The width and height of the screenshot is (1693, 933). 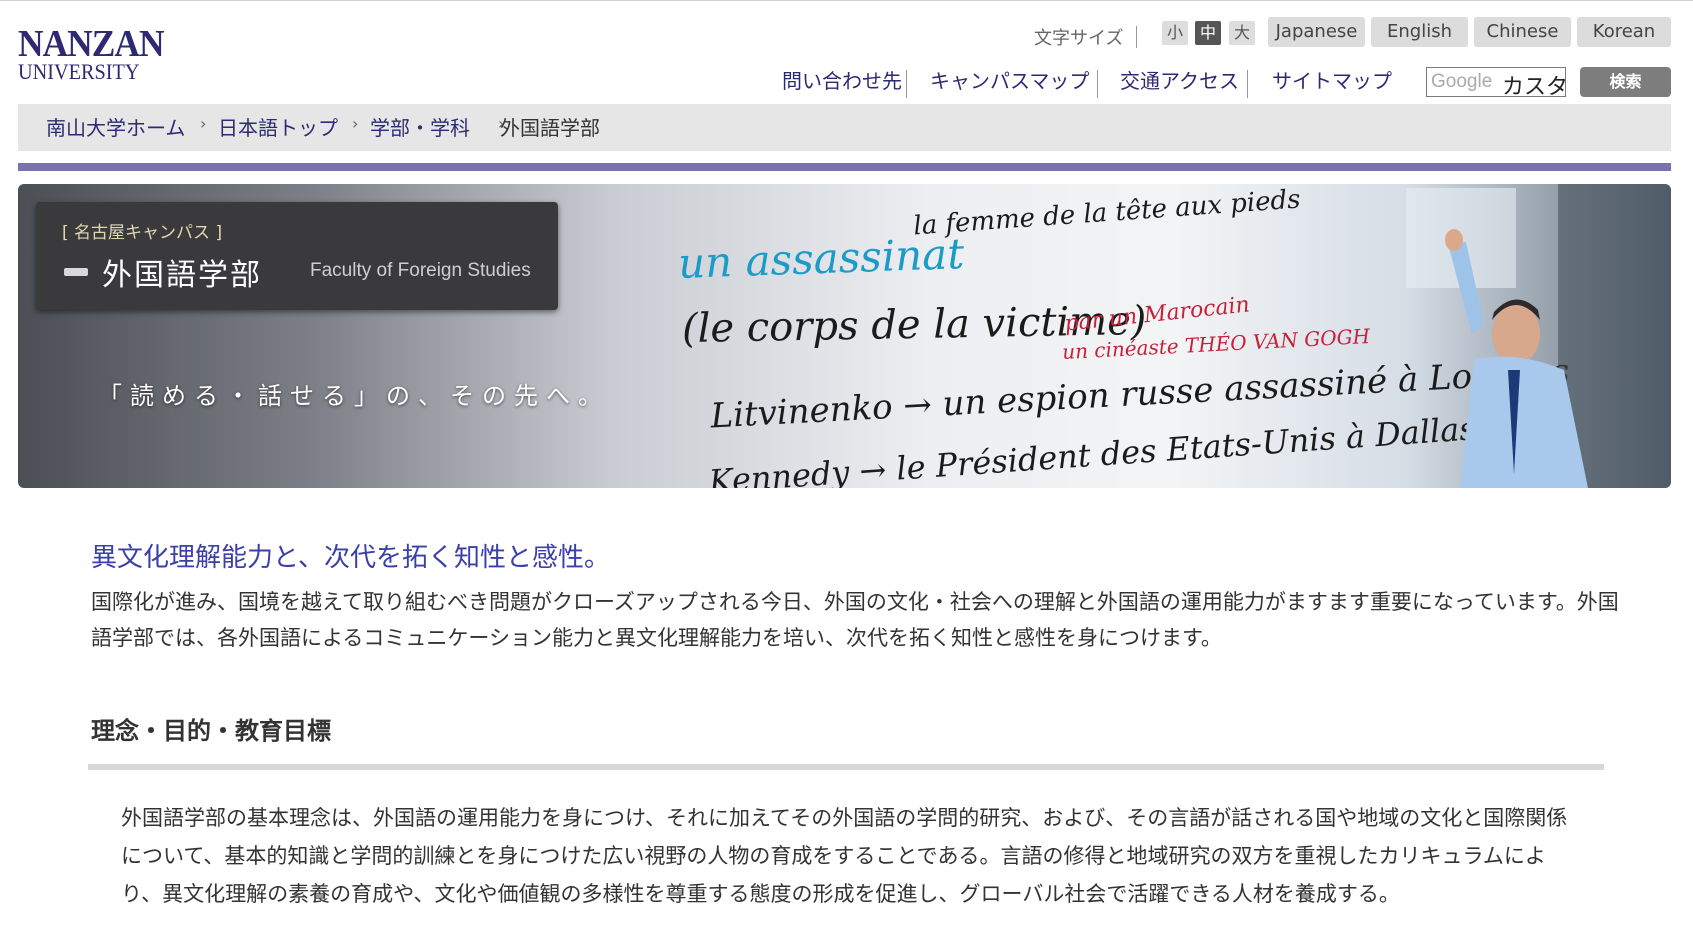 I want to click on board-text: un assassinat, so click(x=821, y=258).